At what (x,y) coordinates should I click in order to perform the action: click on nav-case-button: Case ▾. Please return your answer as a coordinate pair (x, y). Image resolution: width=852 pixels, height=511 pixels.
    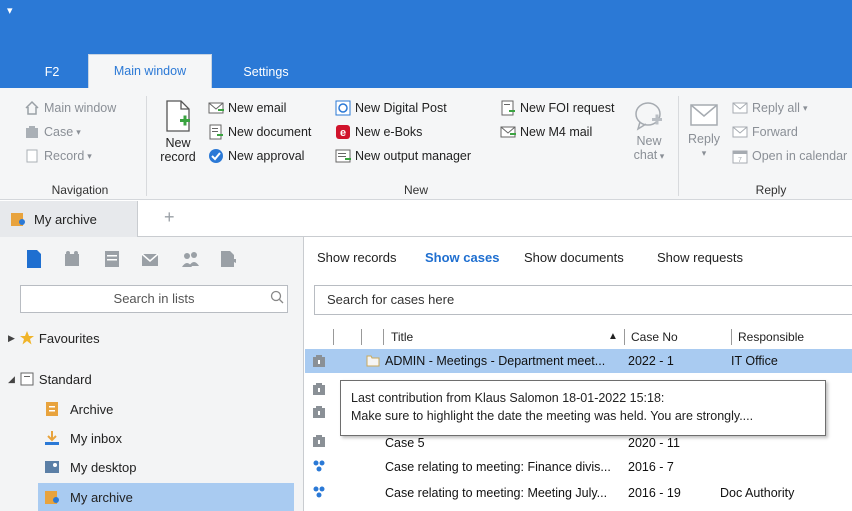
    Looking at the image, I should click on (52, 132).